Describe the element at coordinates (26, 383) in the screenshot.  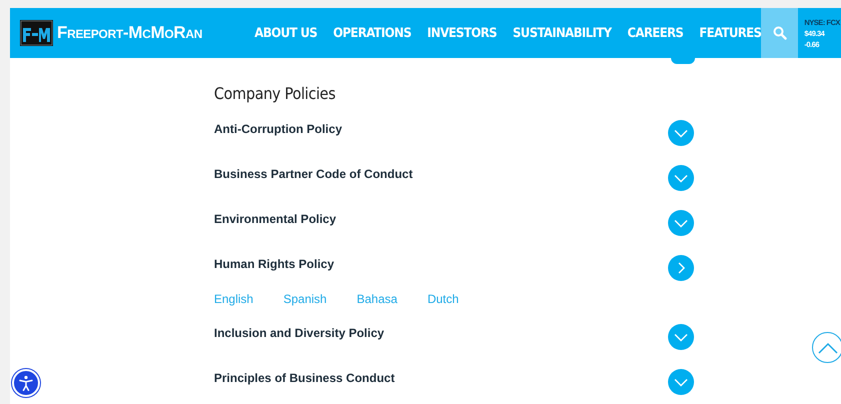
I see `accessibility-icon` at that location.